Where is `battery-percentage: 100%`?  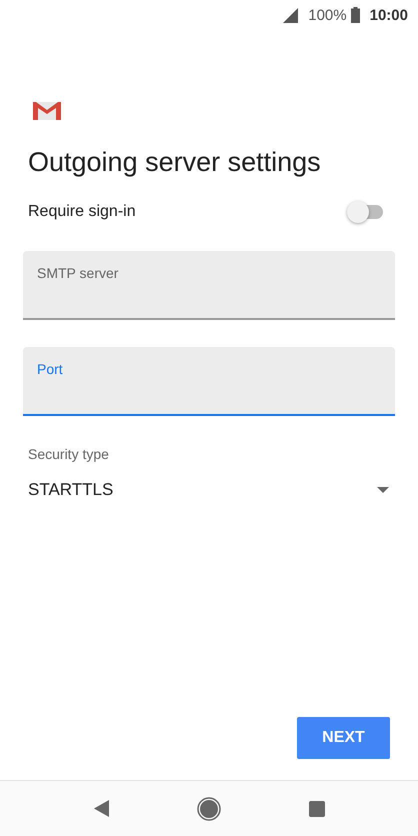
battery-percentage: 100% is located at coordinates (327, 15).